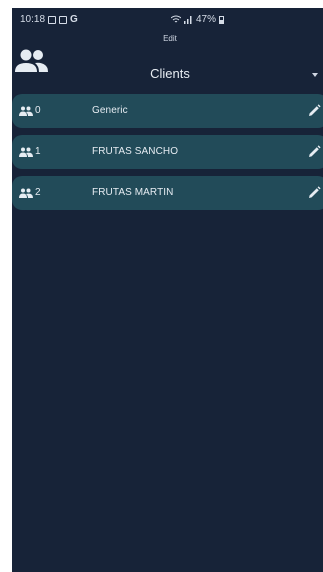 This screenshot has height=572, width=323. What do you see at coordinates (33, 19) in the screenshot?
I see `status-time: 10:18` at bounding box center [33, 19].